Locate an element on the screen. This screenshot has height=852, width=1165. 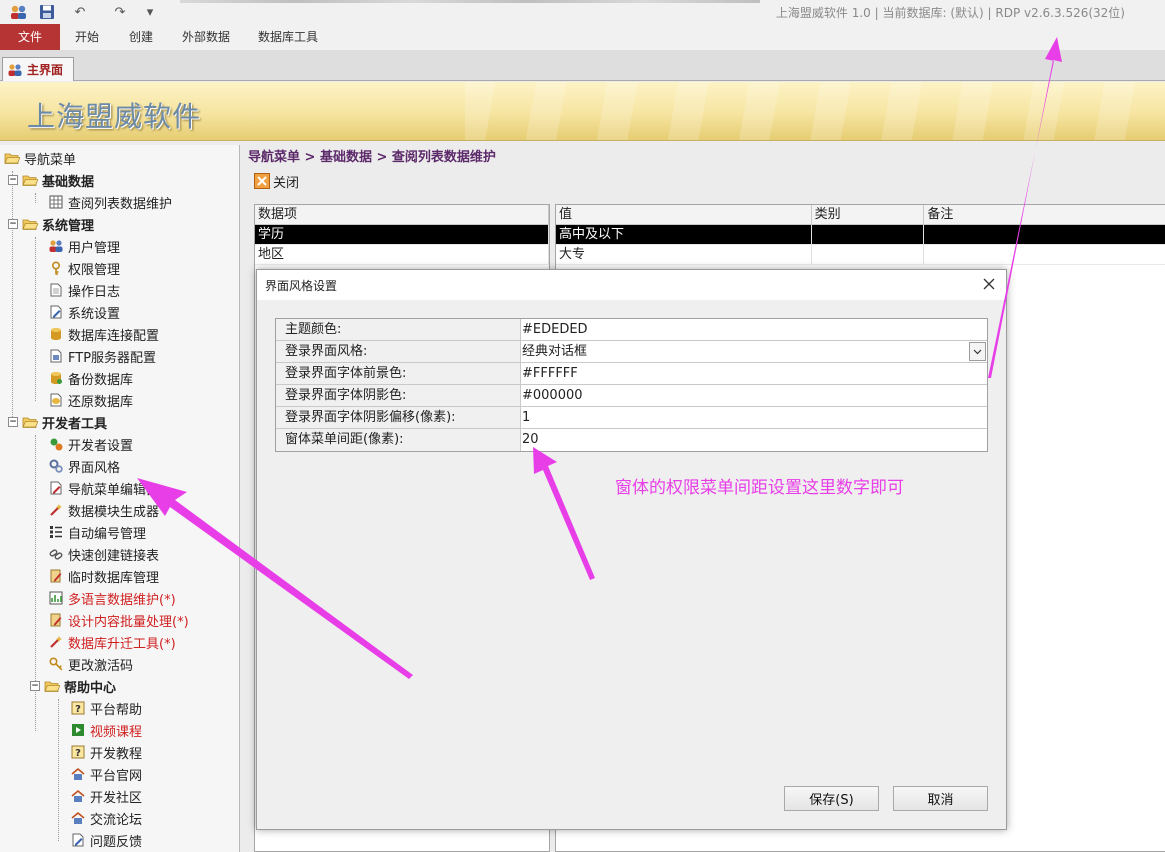
nav-item-dev-community: 开发社区 is located at coordinates (106, 796).